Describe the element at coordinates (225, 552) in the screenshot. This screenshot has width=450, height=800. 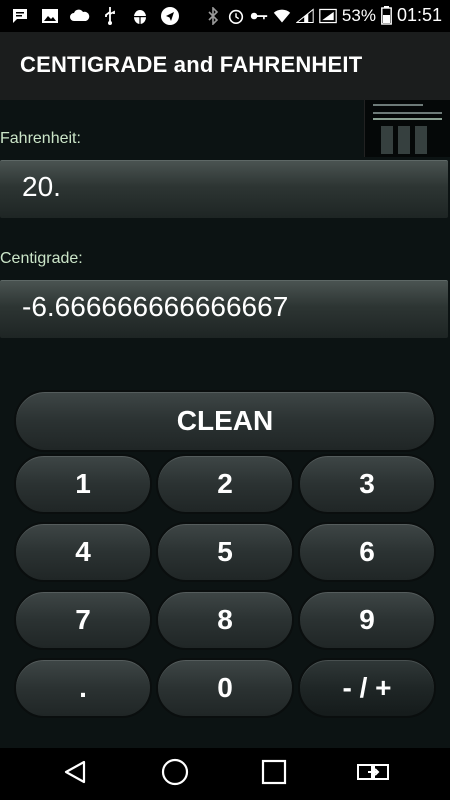
I see `key-5: 5` at that location.